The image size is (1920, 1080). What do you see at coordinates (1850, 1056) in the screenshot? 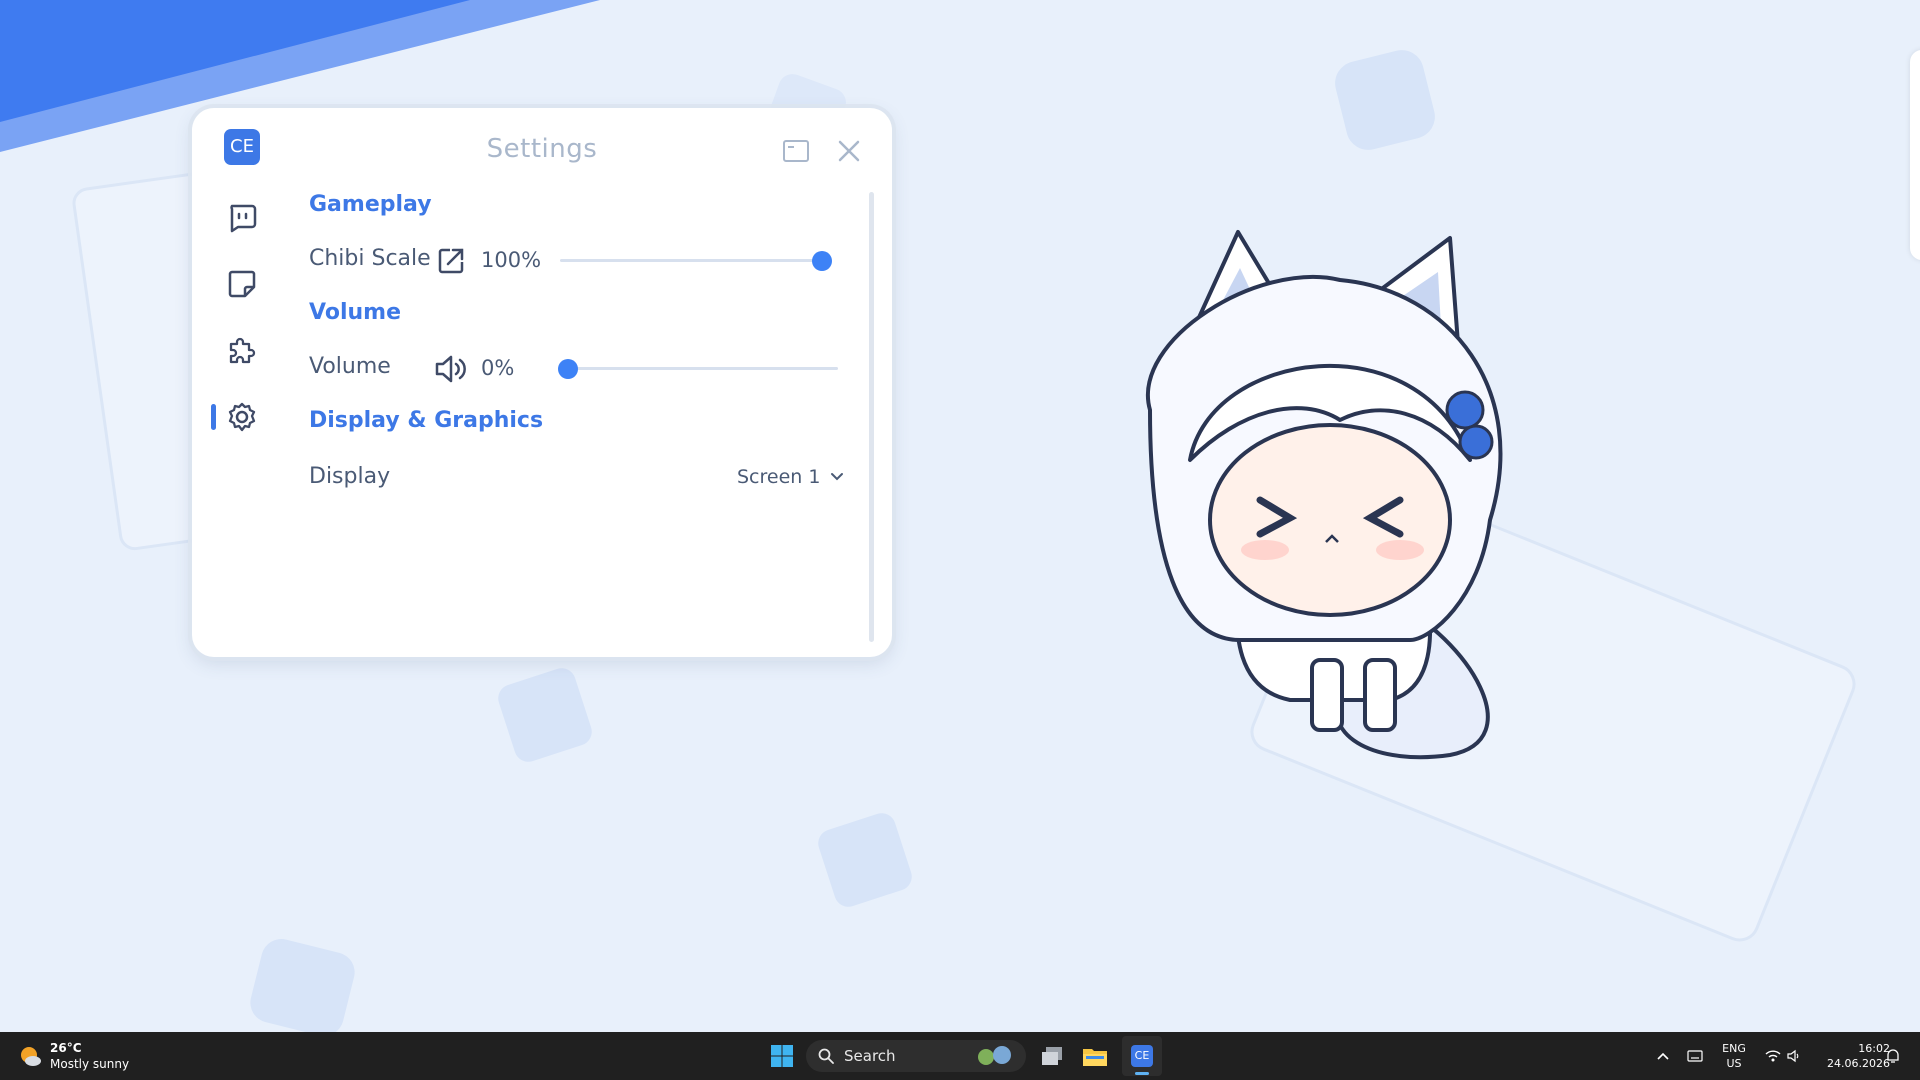
I see `clock: 16:02 24.06.2026` at bounding box center [1850, 1056].